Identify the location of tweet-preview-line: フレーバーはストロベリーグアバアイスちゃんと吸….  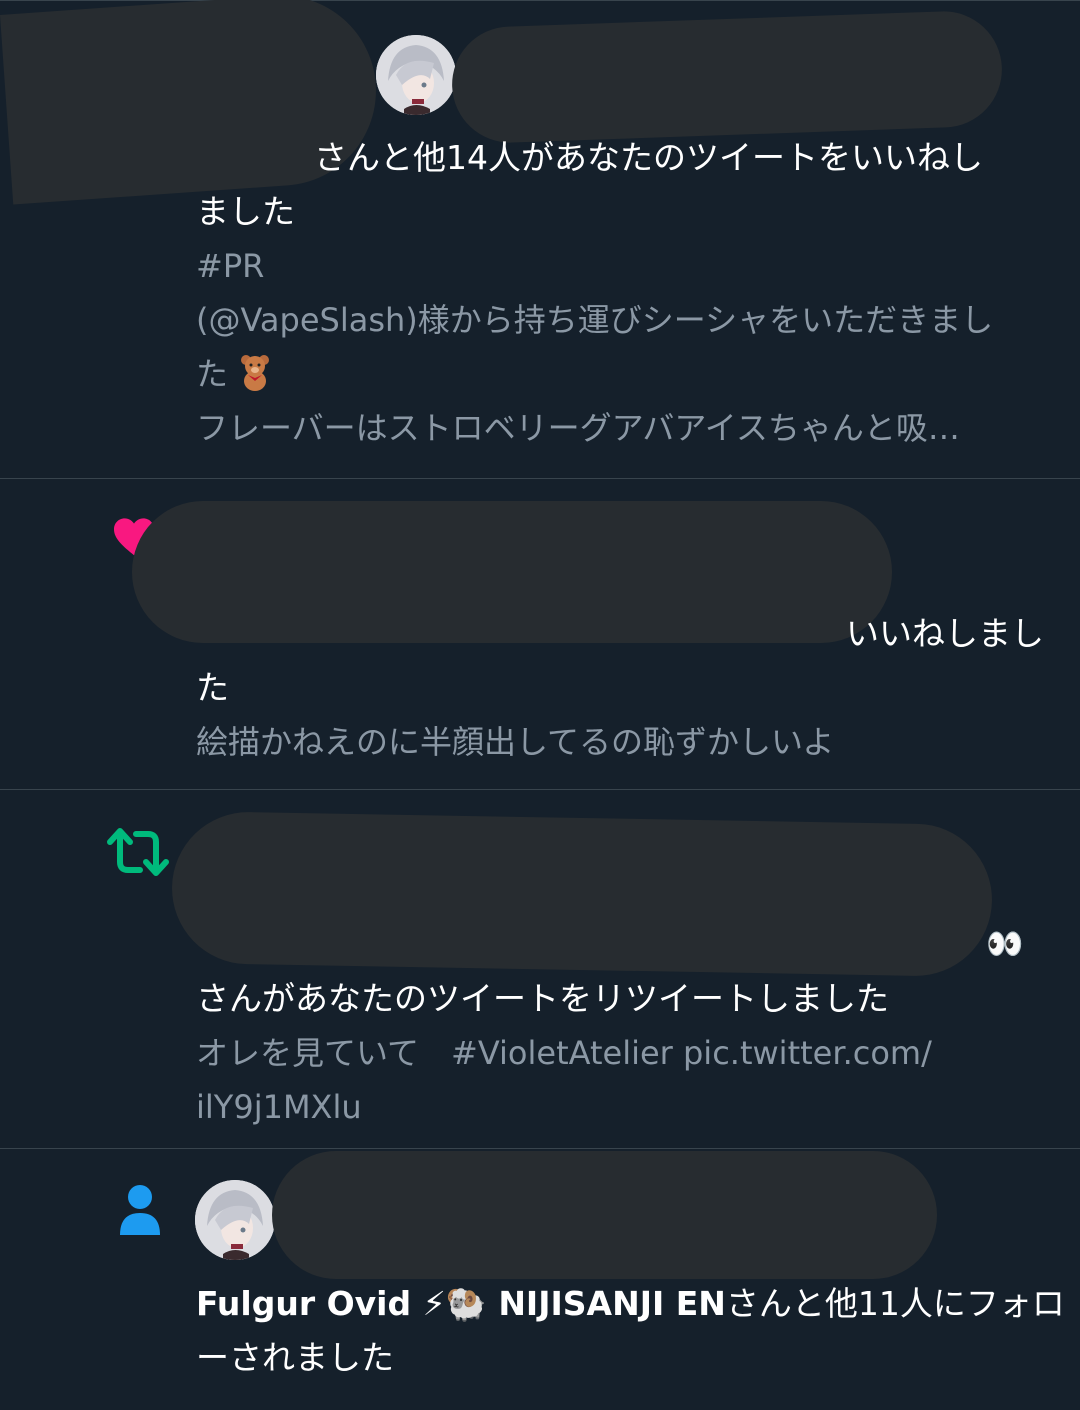
(621, 428).